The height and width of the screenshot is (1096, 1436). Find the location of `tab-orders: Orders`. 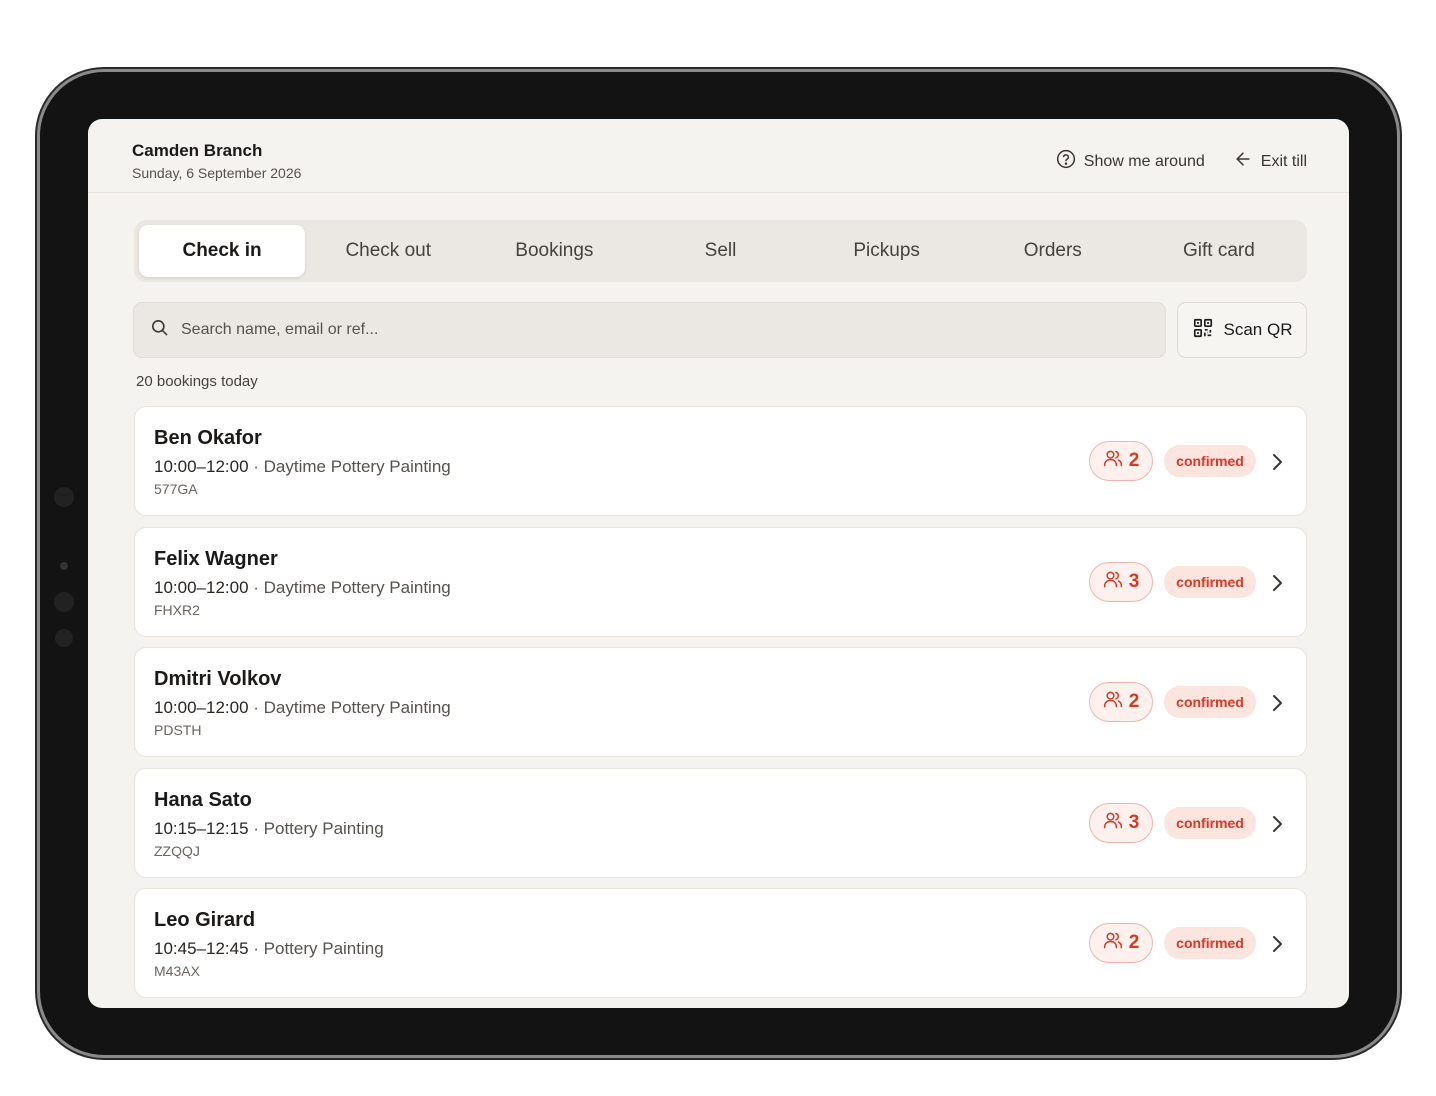

tab-orders: Orders is located at coordinates (1053, 251).